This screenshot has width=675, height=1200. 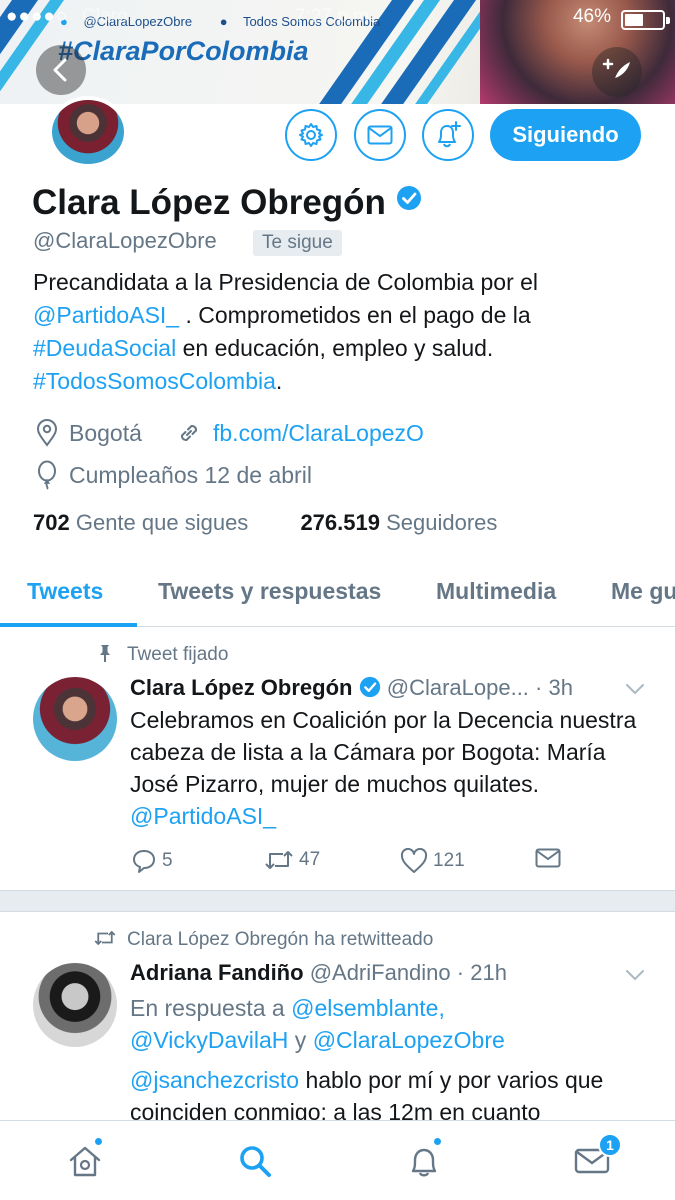 I want to click on battery-icon, so click(x=645, y=20).